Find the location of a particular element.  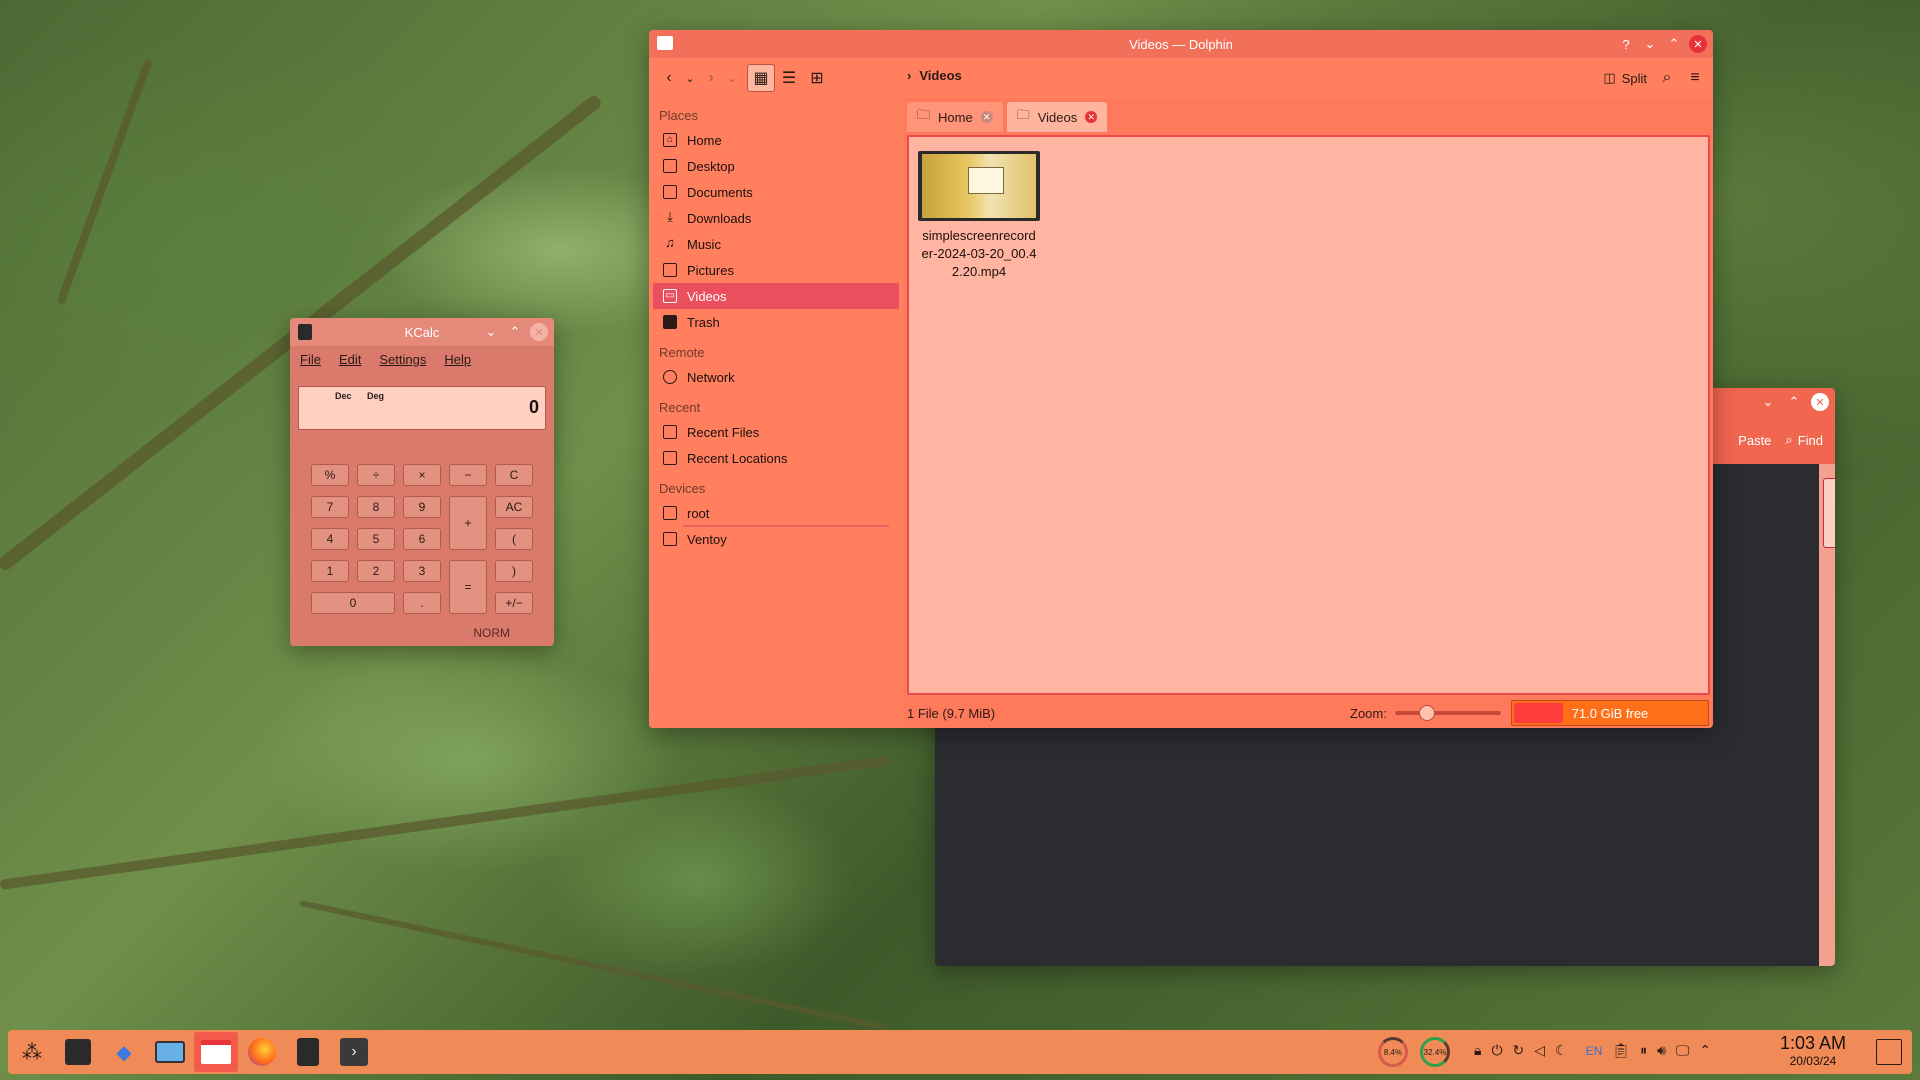

sidebar-item-videos: ▭ Videos is located at coordinates (776, 296).